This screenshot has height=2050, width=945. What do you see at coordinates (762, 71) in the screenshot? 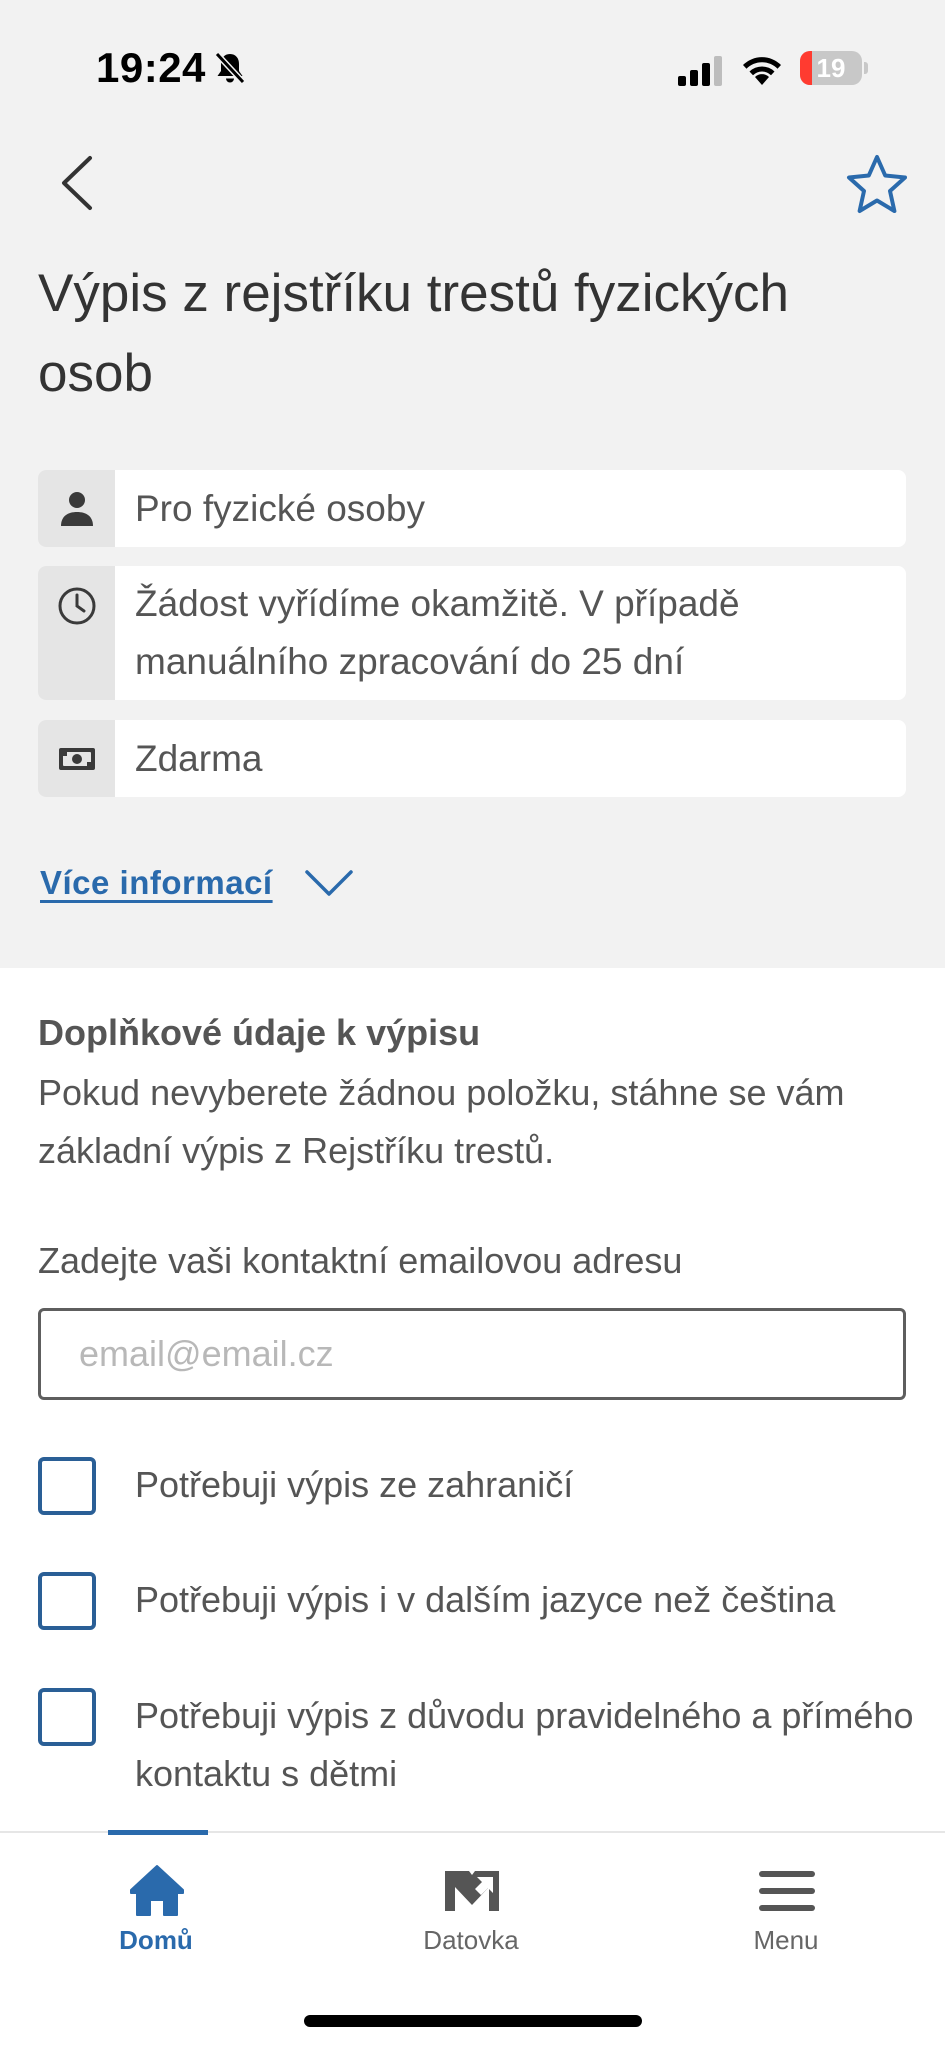
I see `wifi-icon` at bounding box center [762, 71].